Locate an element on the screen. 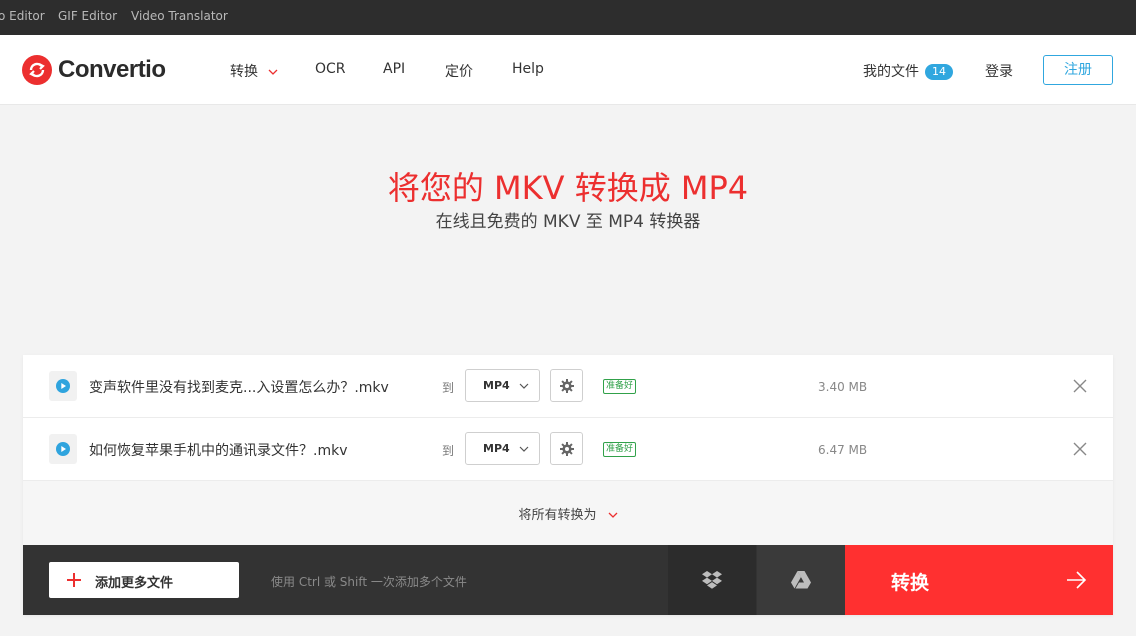 This screenshot has width=1136, height=636. nav-help: Help is located at coordinates (528, 69).